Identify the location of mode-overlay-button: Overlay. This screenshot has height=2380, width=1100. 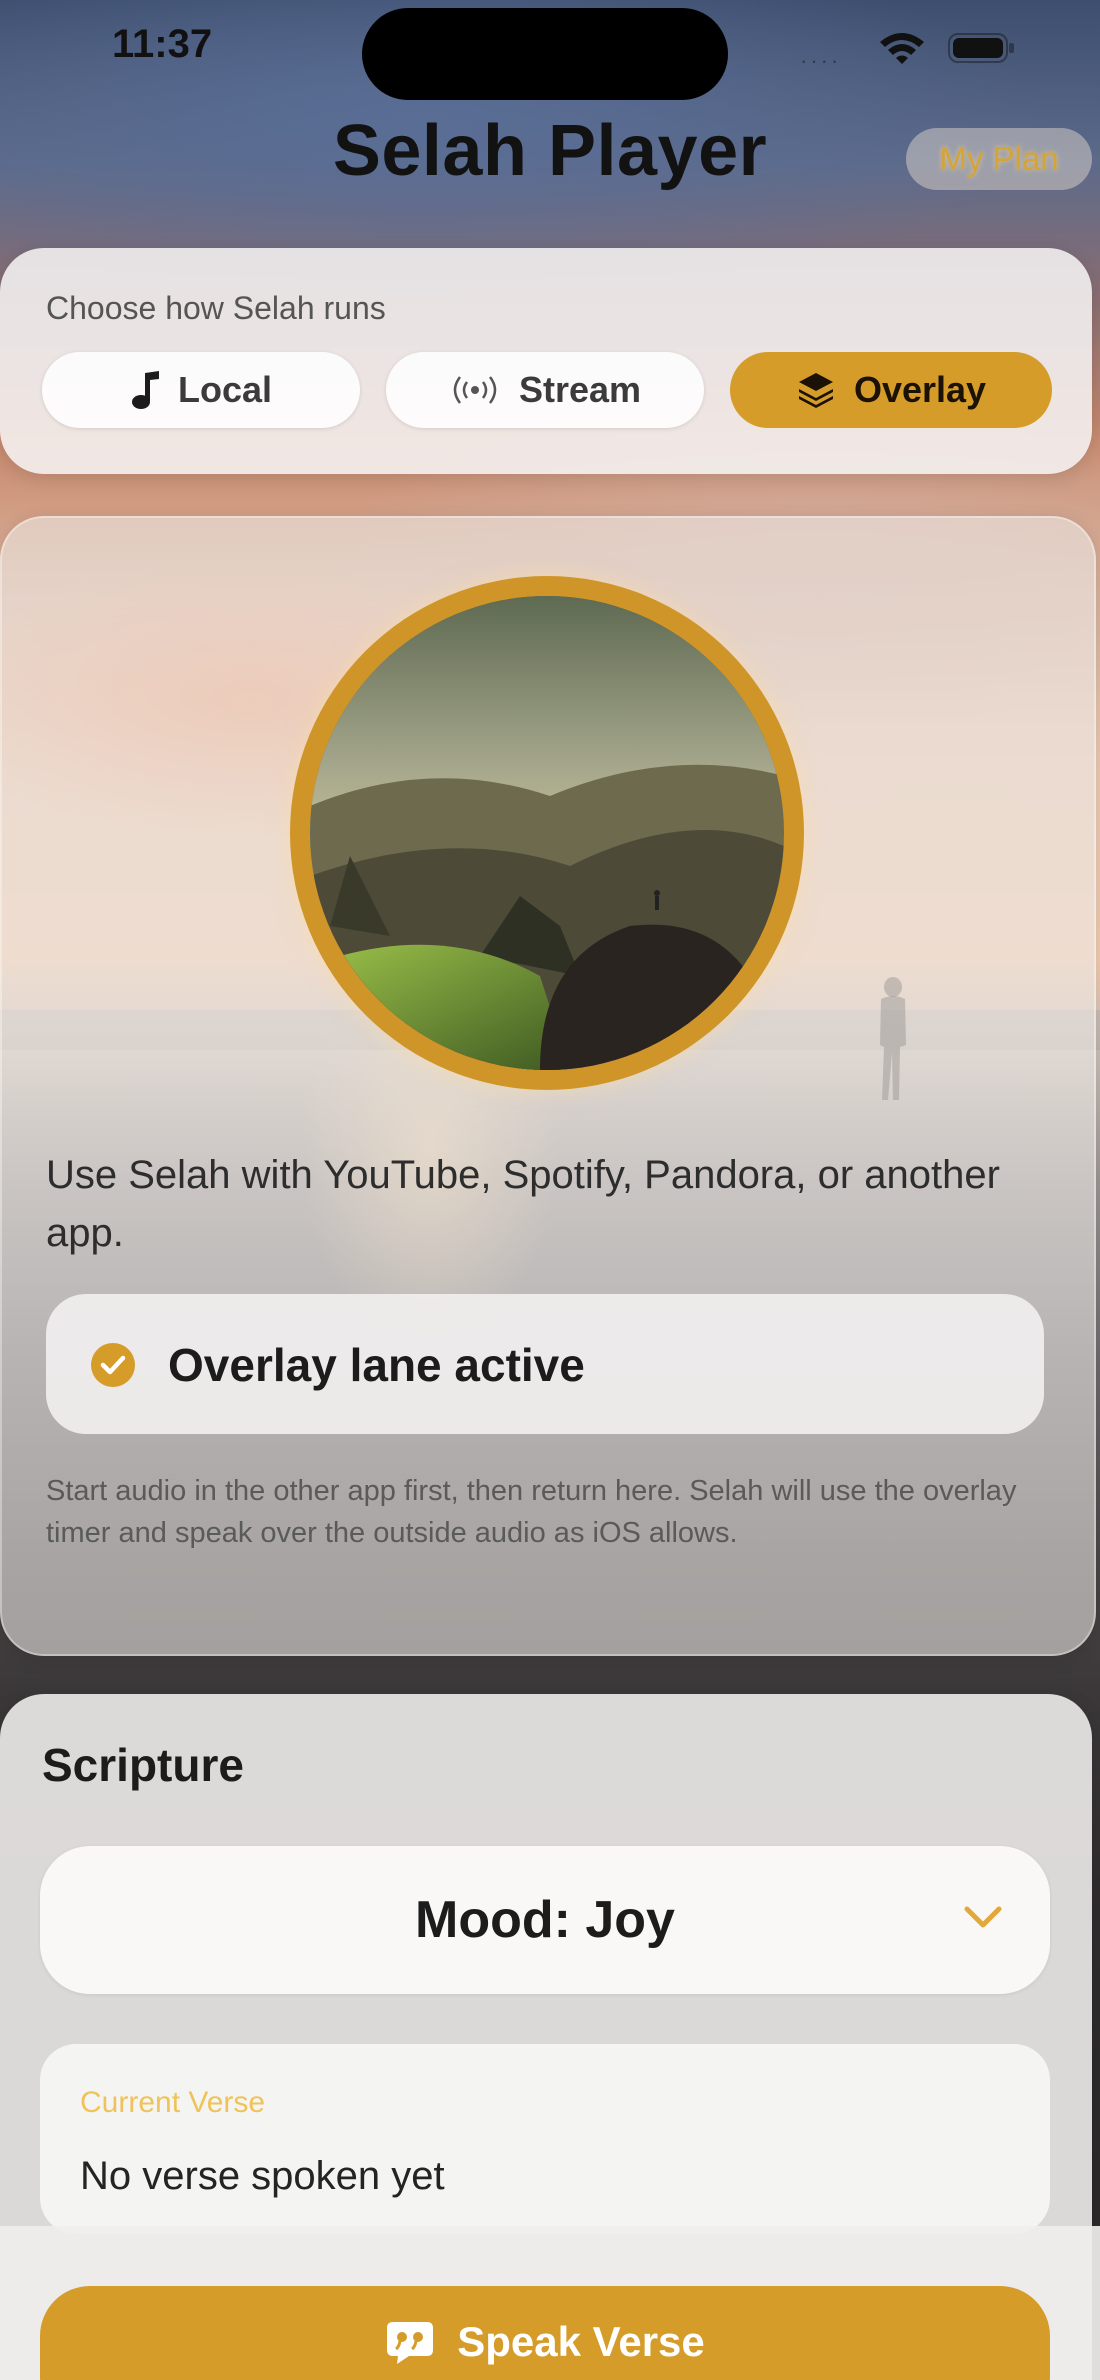
(891, 390).